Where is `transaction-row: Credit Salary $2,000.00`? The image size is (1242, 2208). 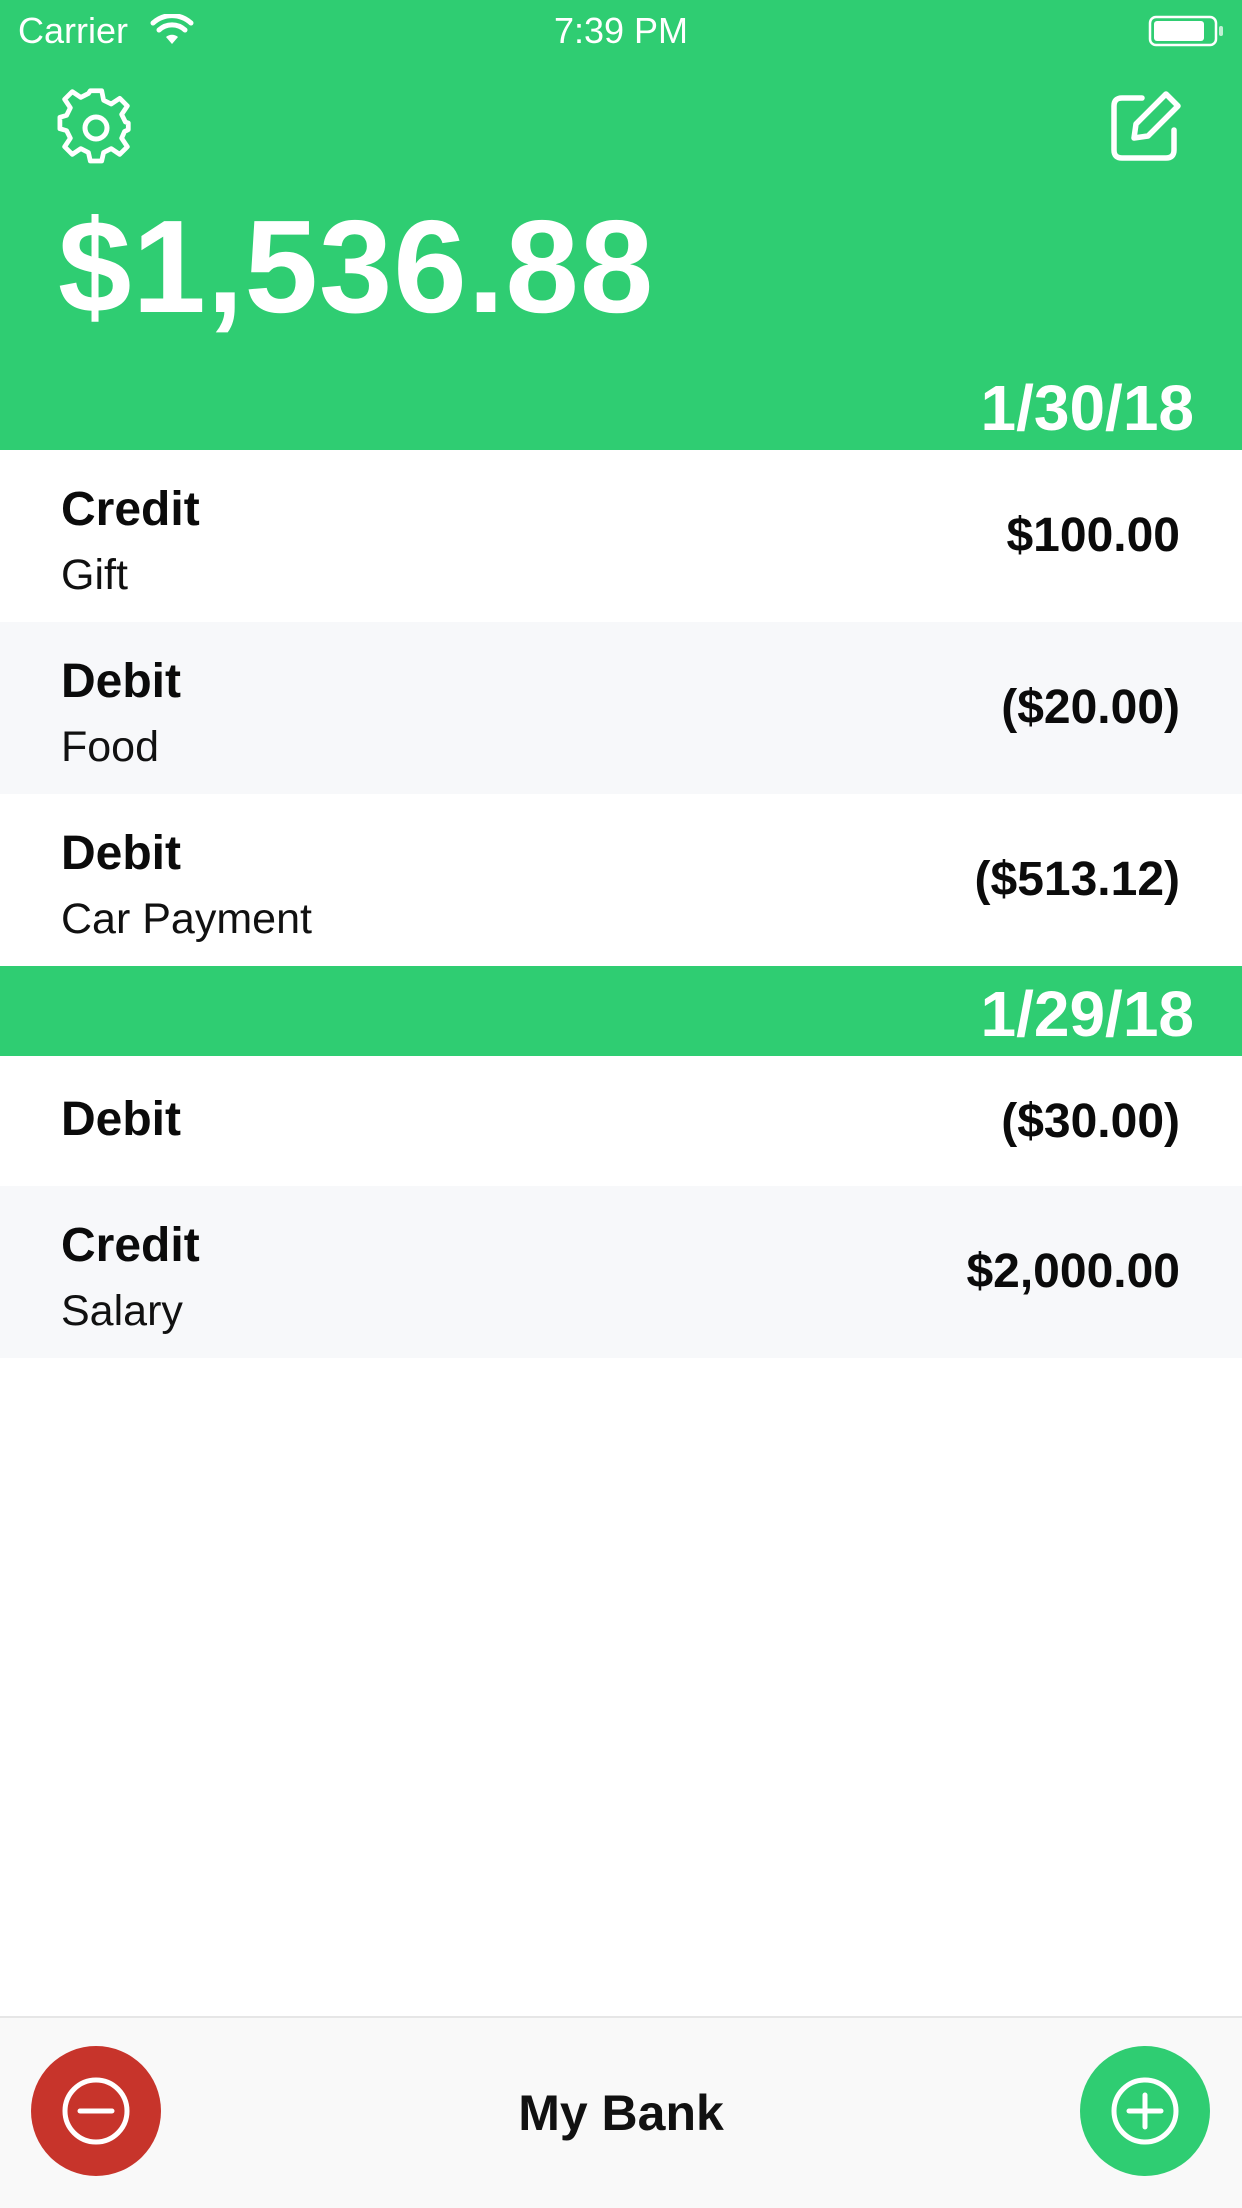
transaction-row: Credit Salary $2,000.00 is located at coordinates (621, 1272).